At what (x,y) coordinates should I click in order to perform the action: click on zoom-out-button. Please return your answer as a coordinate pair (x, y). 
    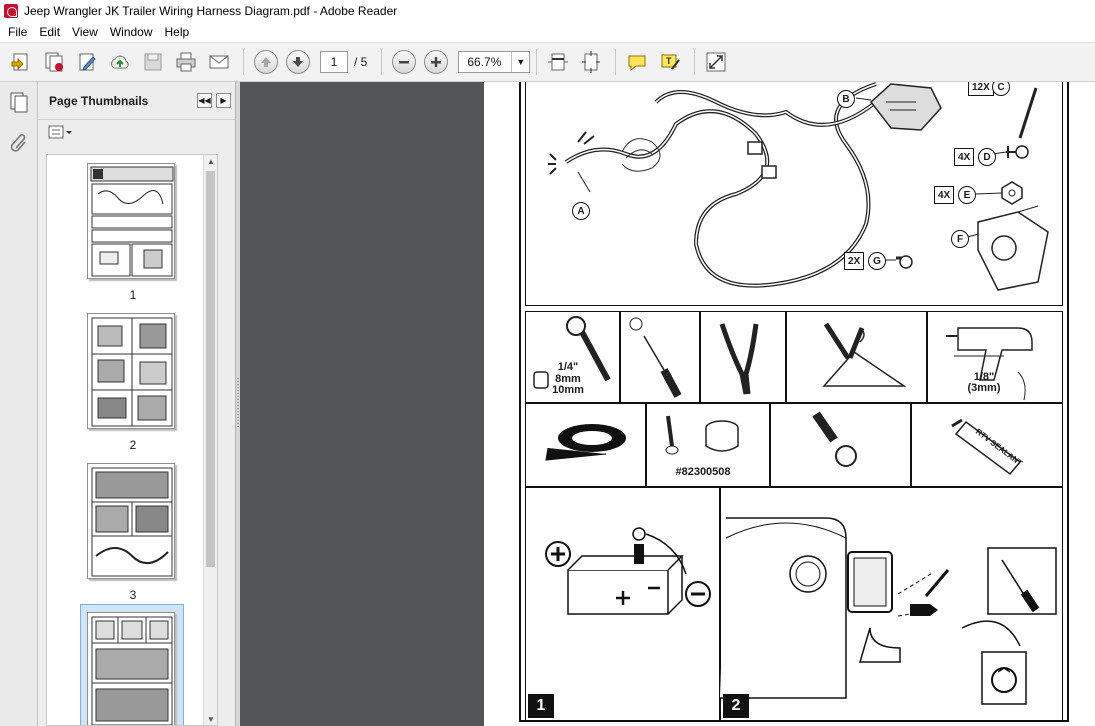
    Looking at the image, I should click on (404, 62).